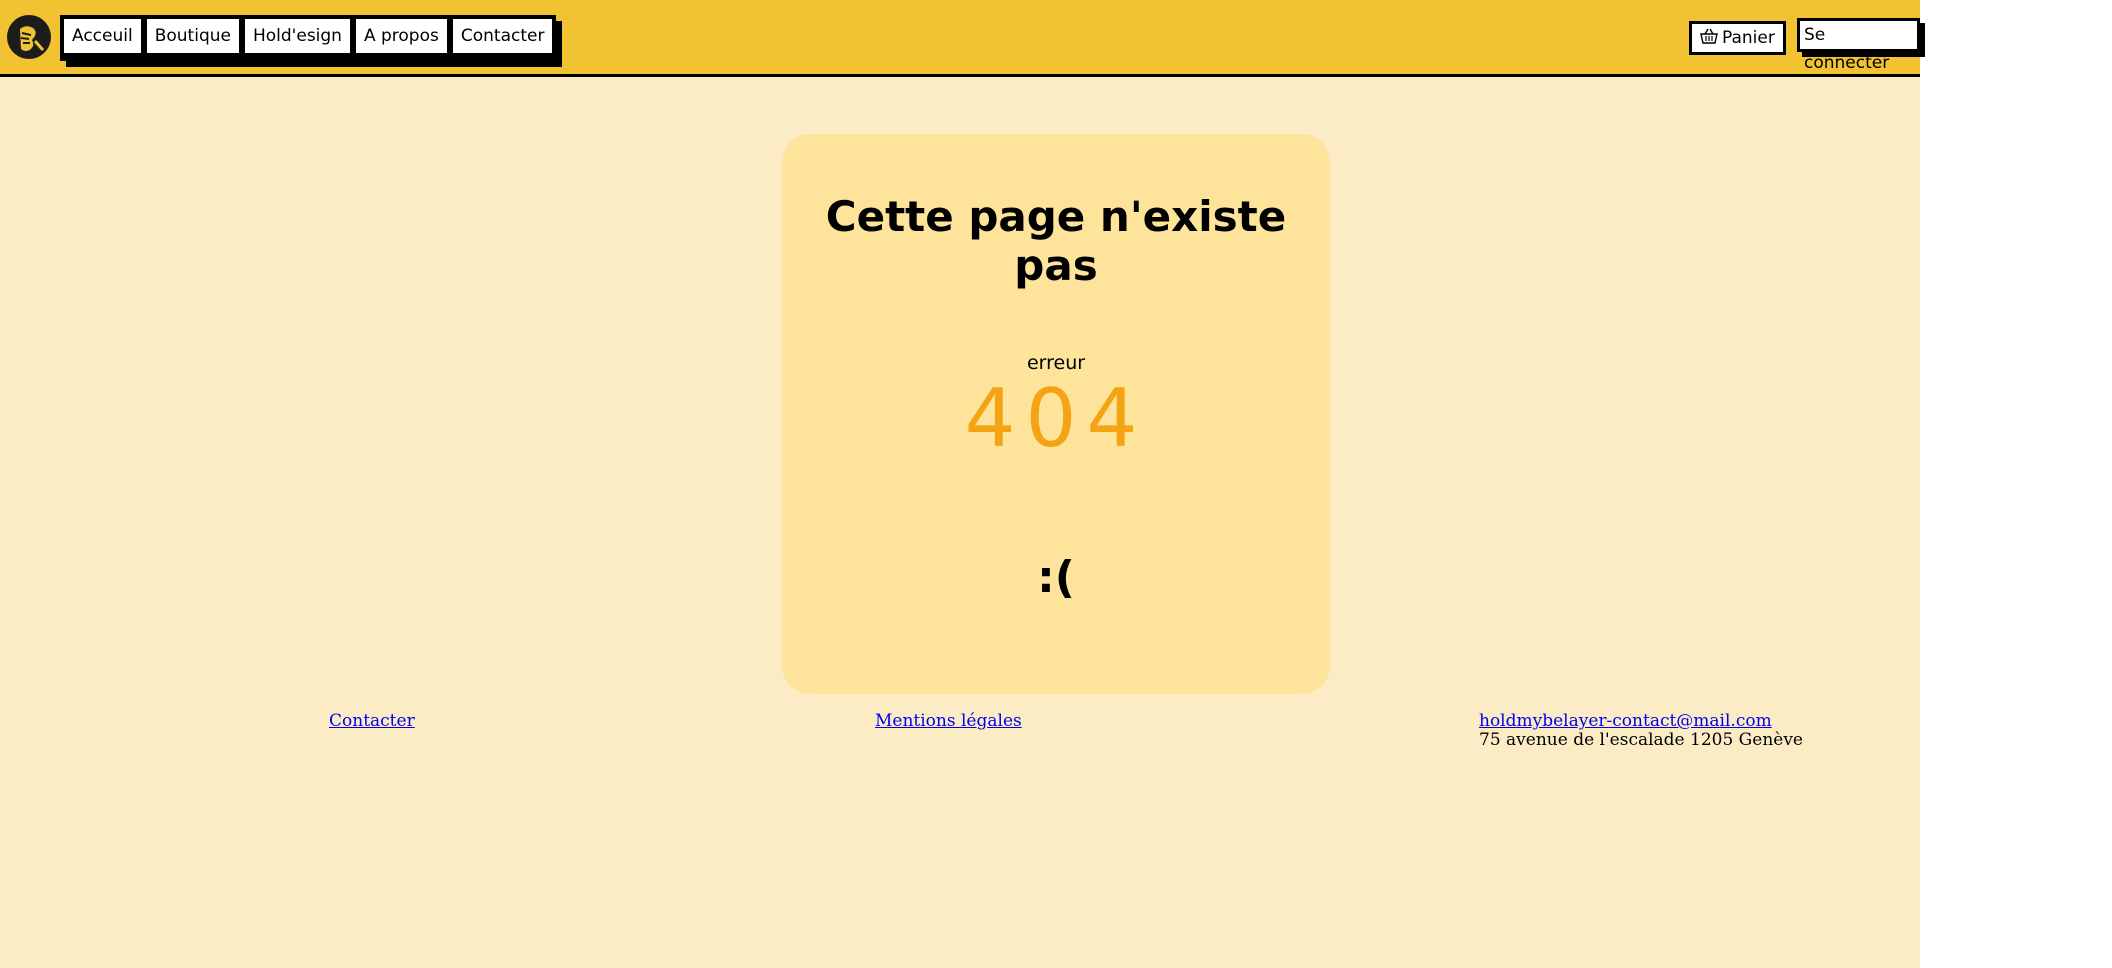  I want to click on cart-label: Panier, so click(1748, 38).